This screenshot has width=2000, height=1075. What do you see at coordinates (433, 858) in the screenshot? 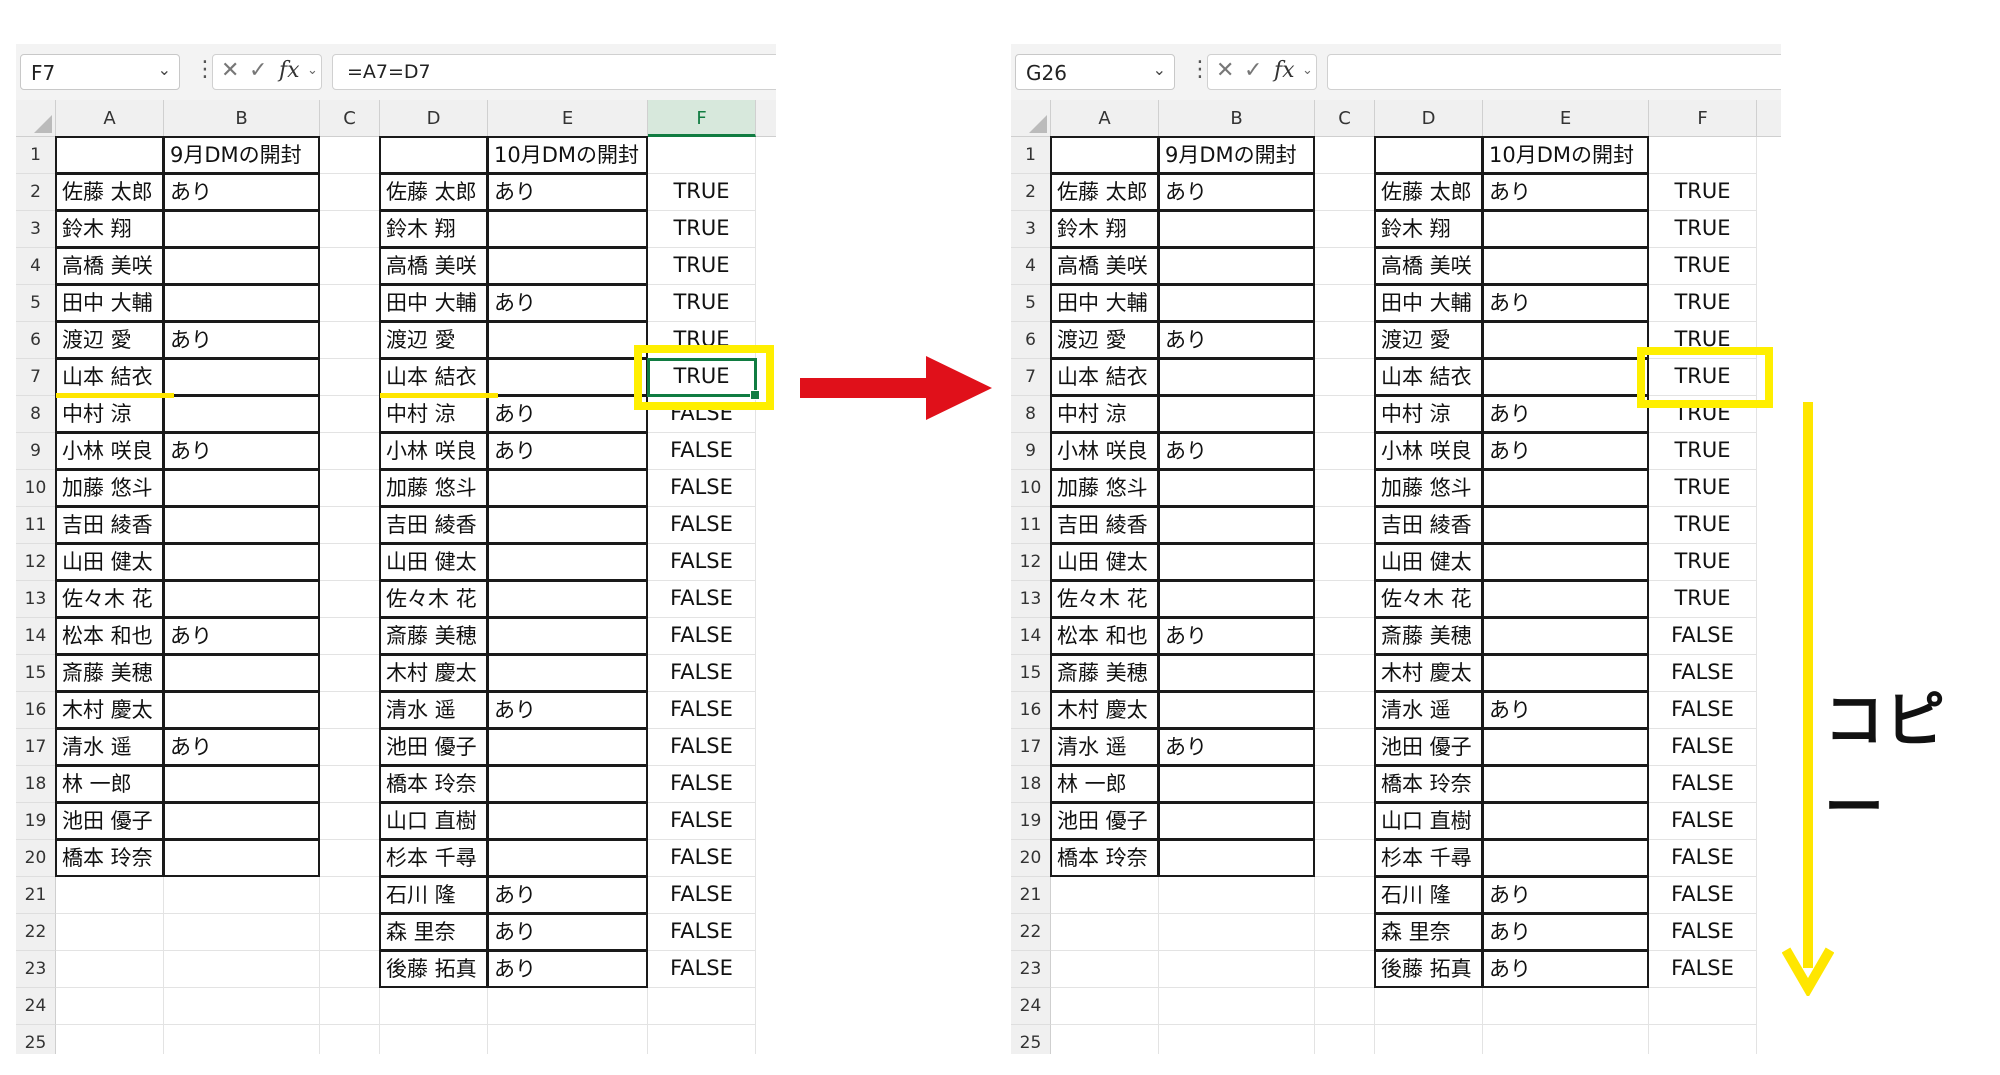
I see `name-cell: 杉本 千尋` at bounding box center [433, 858].